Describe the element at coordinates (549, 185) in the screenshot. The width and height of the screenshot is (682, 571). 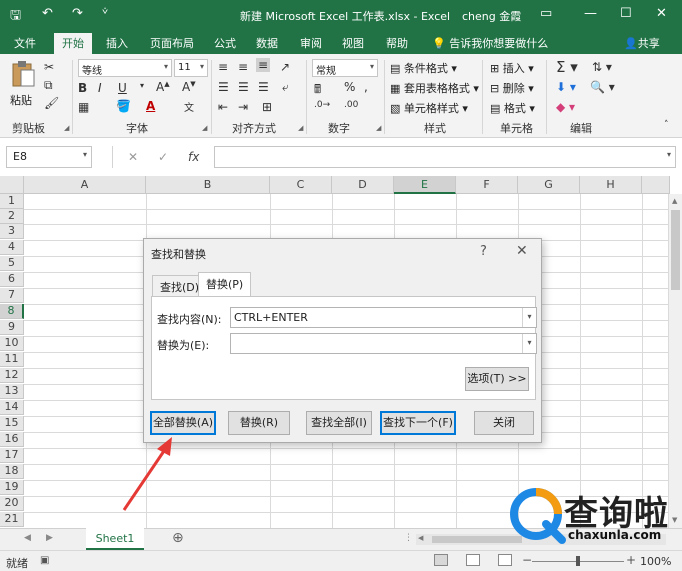
I see `column-header-g: G` at that location.